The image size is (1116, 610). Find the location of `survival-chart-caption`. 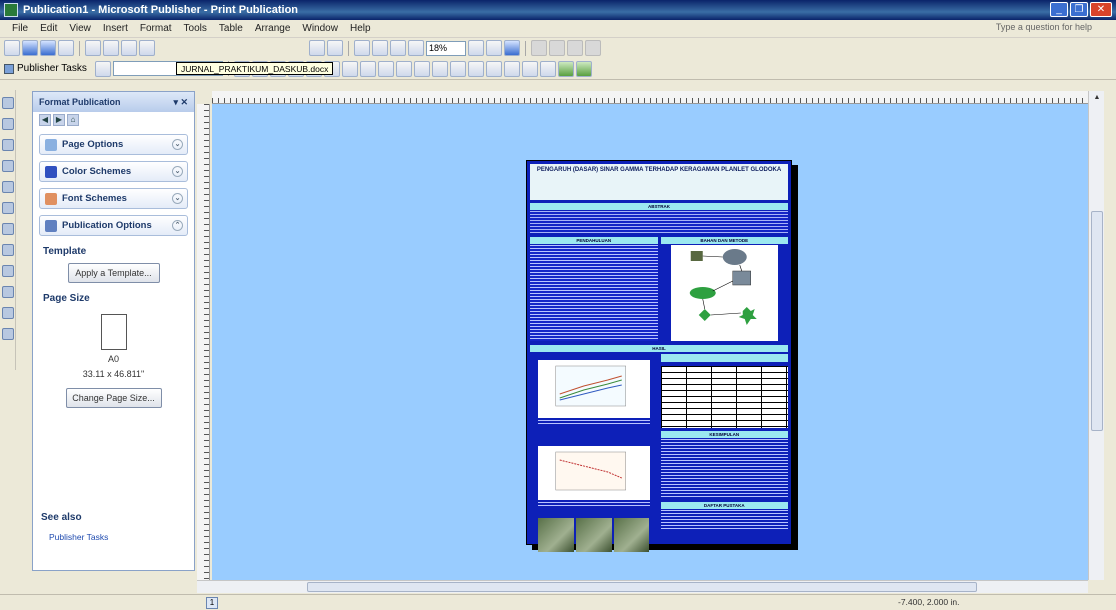

survival-chart-caption is located at coordinates (594, 505).